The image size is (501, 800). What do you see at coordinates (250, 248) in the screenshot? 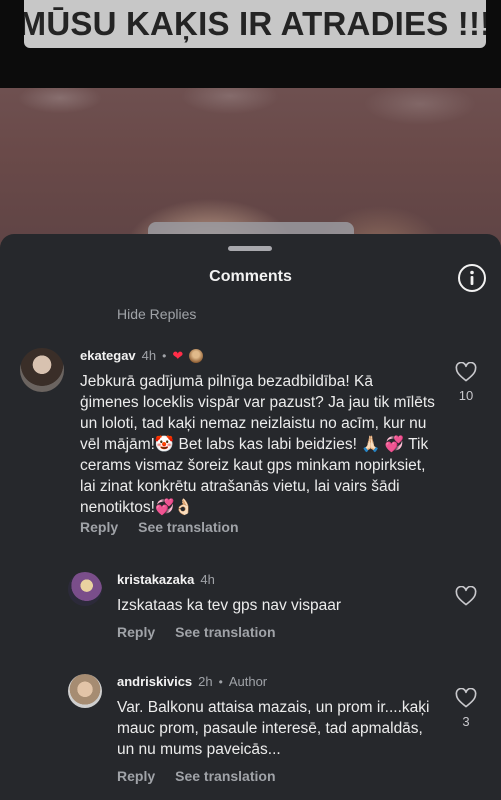
I see `drag-handle` at bounding box center [250, 248].